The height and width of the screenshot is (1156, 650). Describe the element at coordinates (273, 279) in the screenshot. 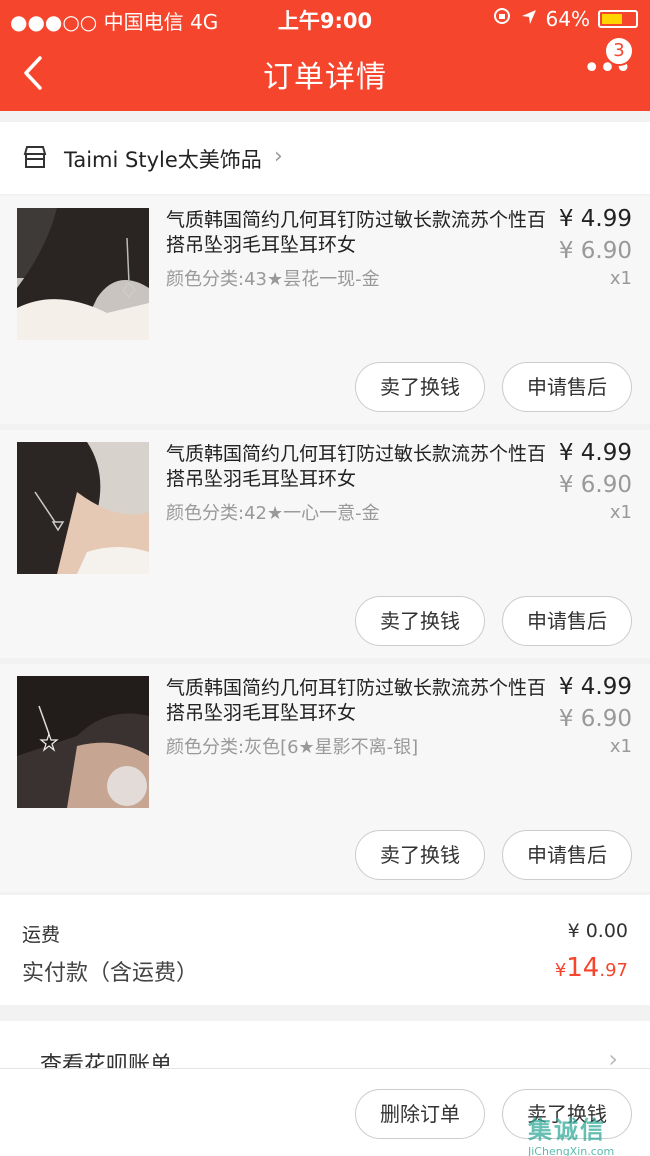

I see `product-spec: 颜色分类:43★昙花一现-金` at that location.